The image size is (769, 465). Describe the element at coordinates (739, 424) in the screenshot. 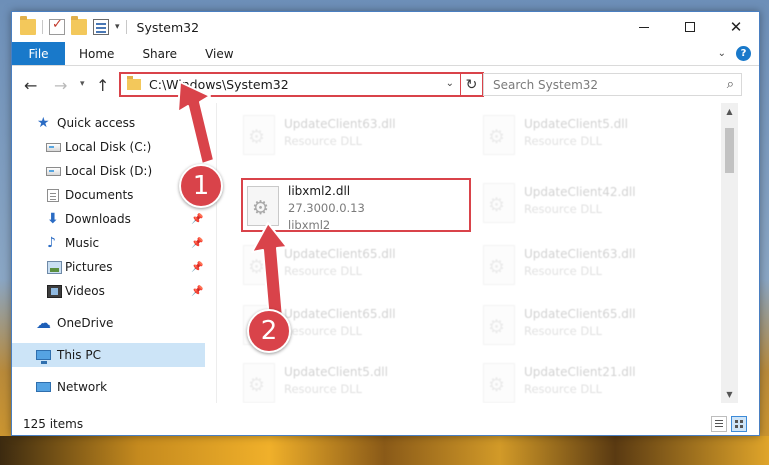

I see `tiles-view-button` at that location.